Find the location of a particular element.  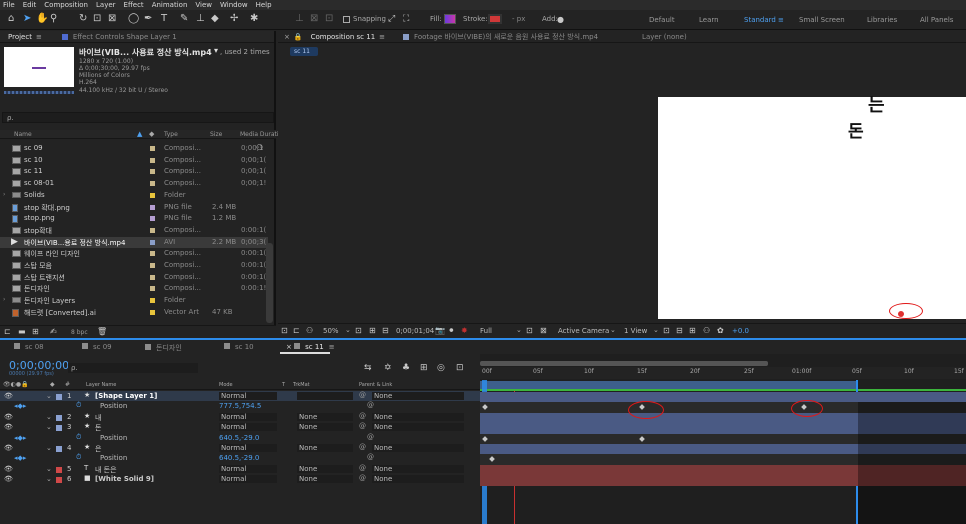

menu-view: View is located at coordinates (203, 5).